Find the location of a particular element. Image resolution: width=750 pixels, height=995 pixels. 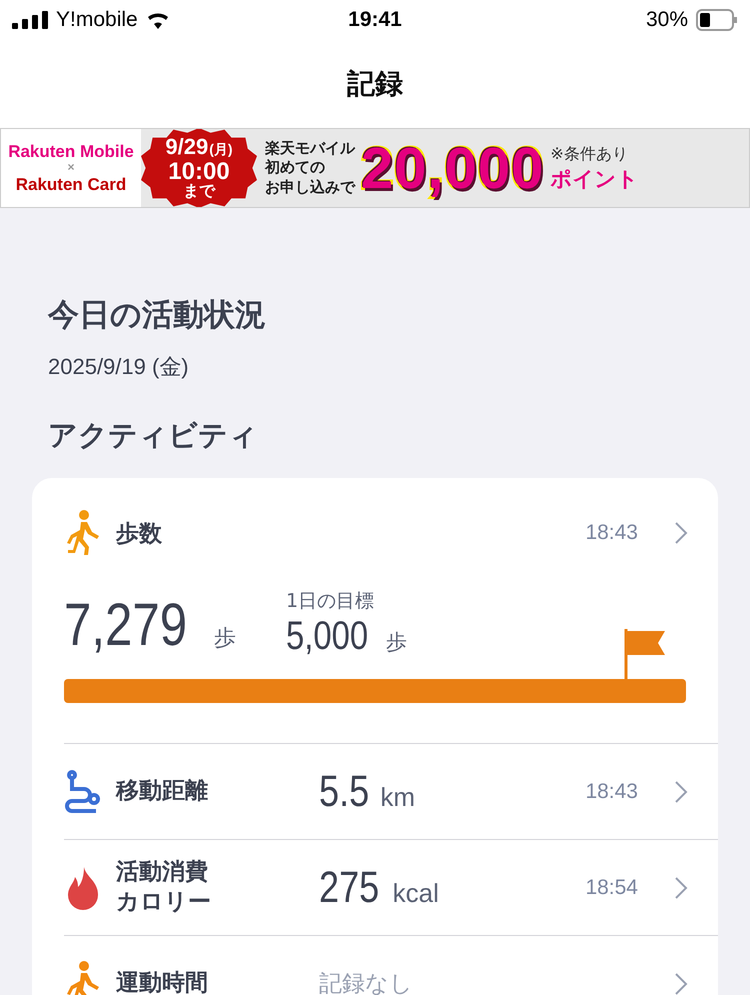

flag-icon is located at coordinates (645, 654).